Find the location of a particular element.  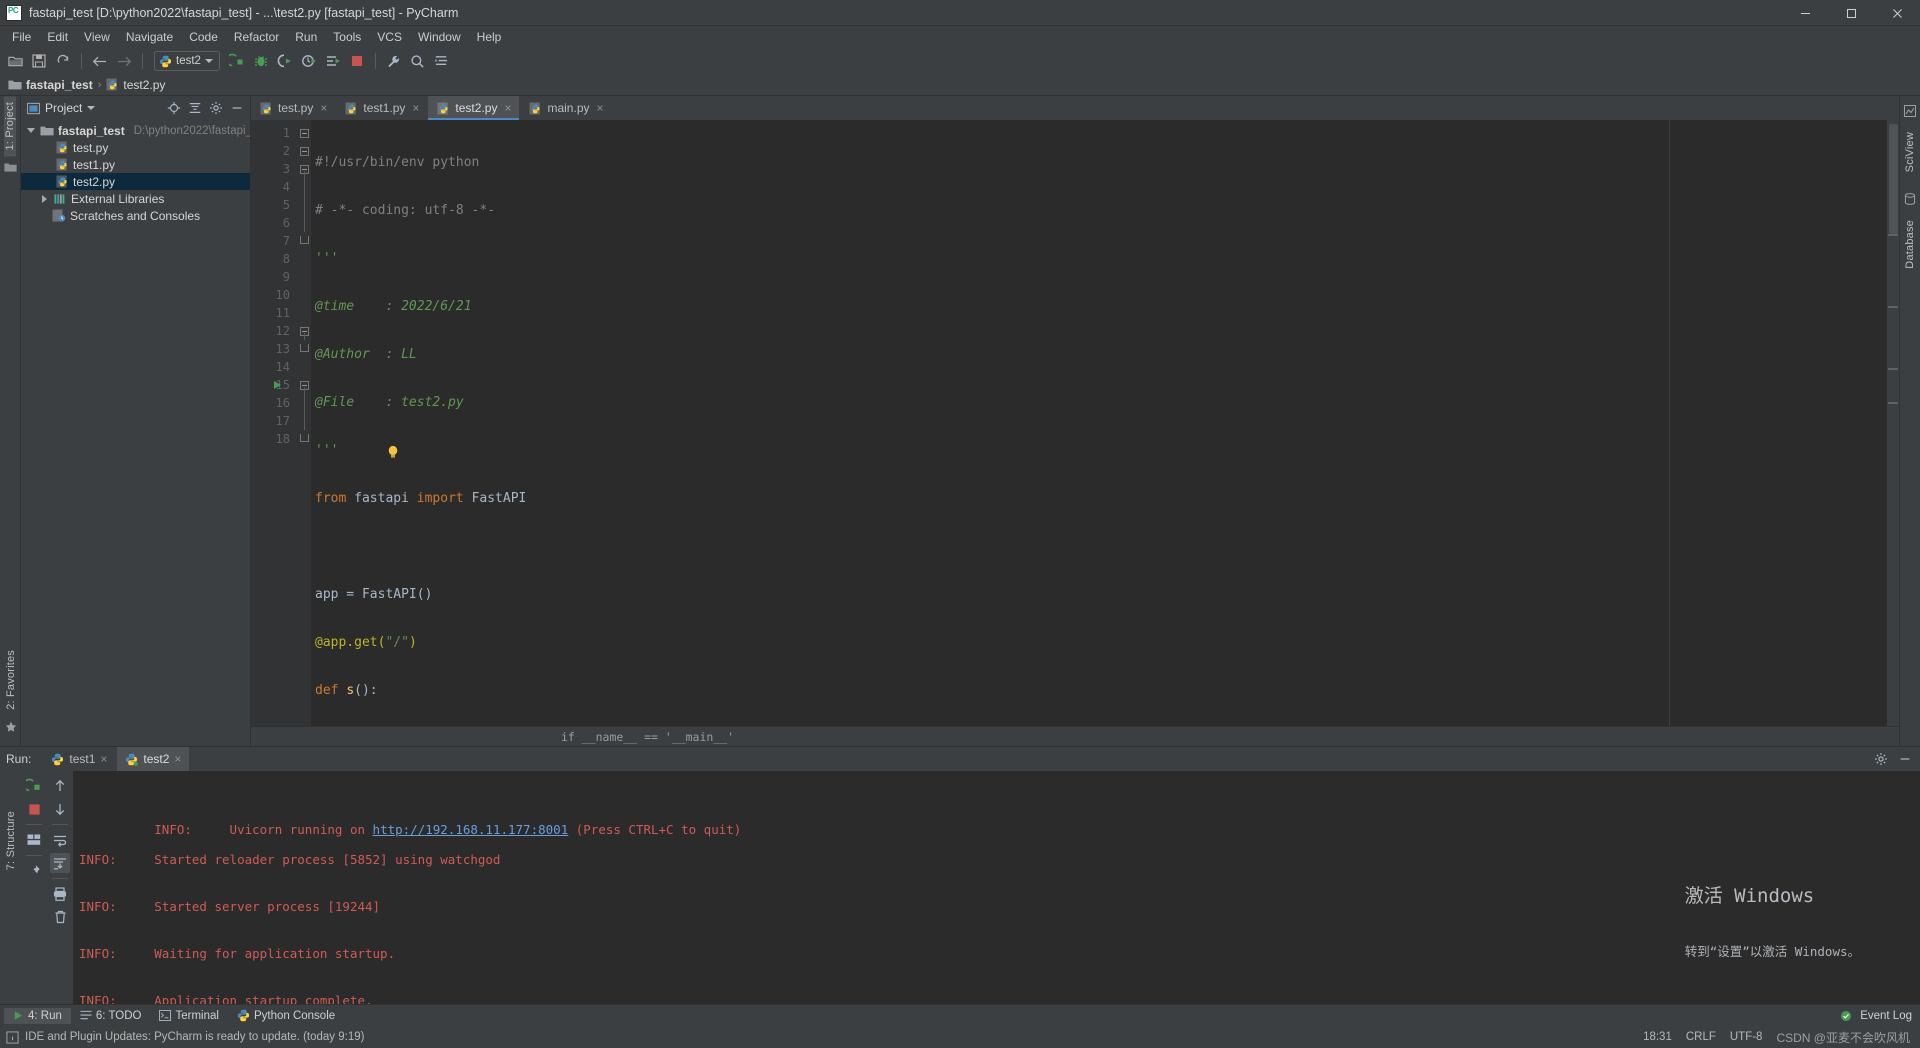

locate-icon is located at coordinates (174, 108).